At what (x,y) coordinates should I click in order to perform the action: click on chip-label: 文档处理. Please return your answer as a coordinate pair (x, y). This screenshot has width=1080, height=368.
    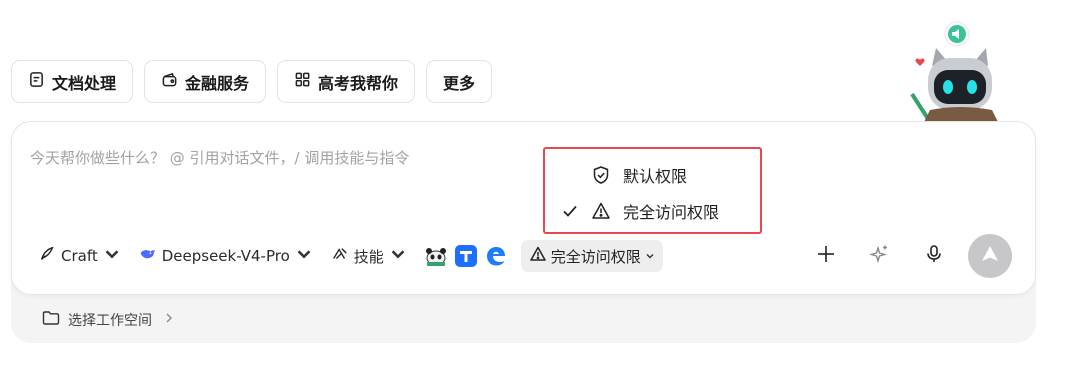
    Looking at the image, I should click on (84, 83).